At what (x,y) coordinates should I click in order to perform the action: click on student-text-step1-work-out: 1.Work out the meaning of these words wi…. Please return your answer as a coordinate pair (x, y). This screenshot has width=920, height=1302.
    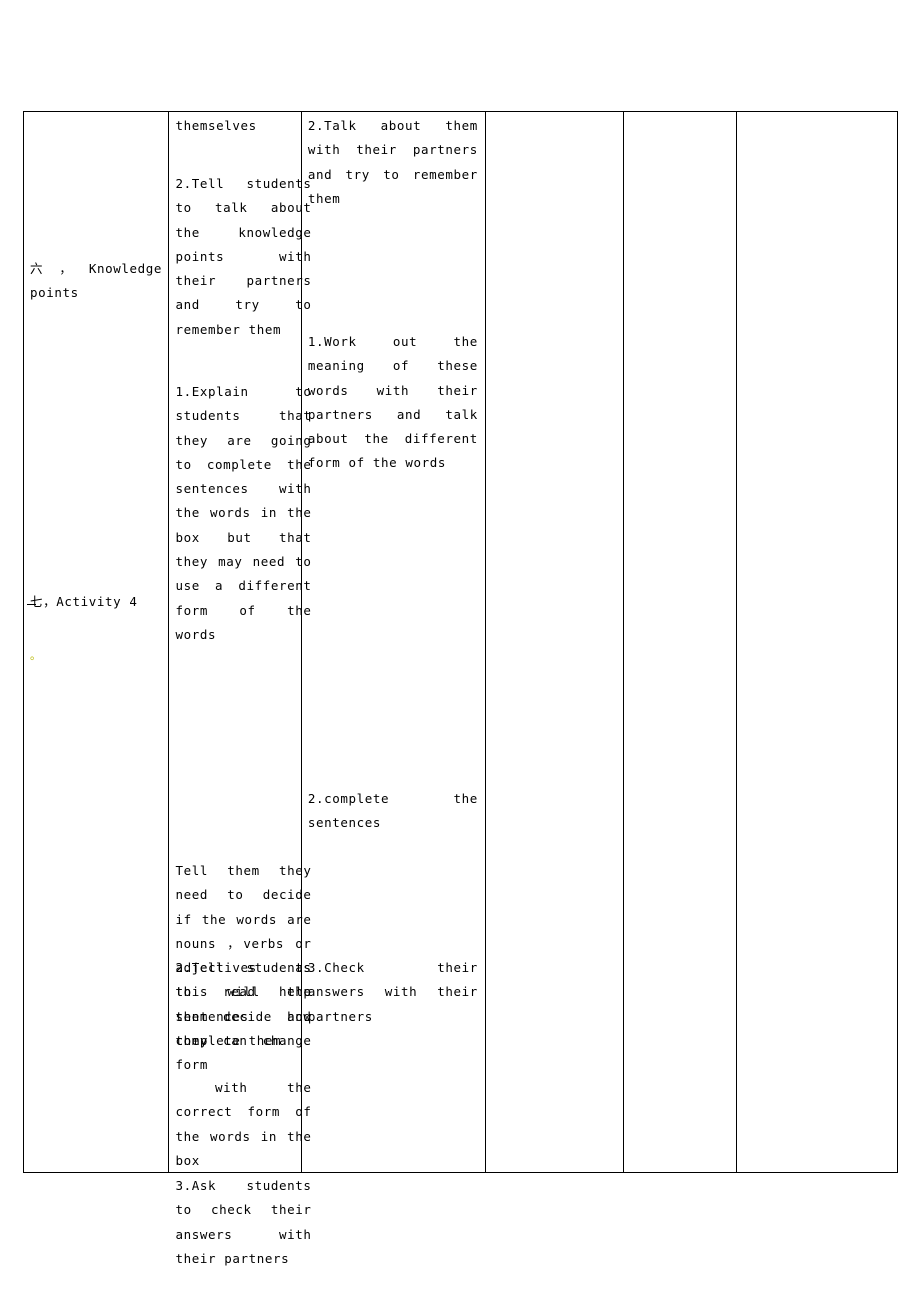
    Looking at the image, I should click on (396, 402).